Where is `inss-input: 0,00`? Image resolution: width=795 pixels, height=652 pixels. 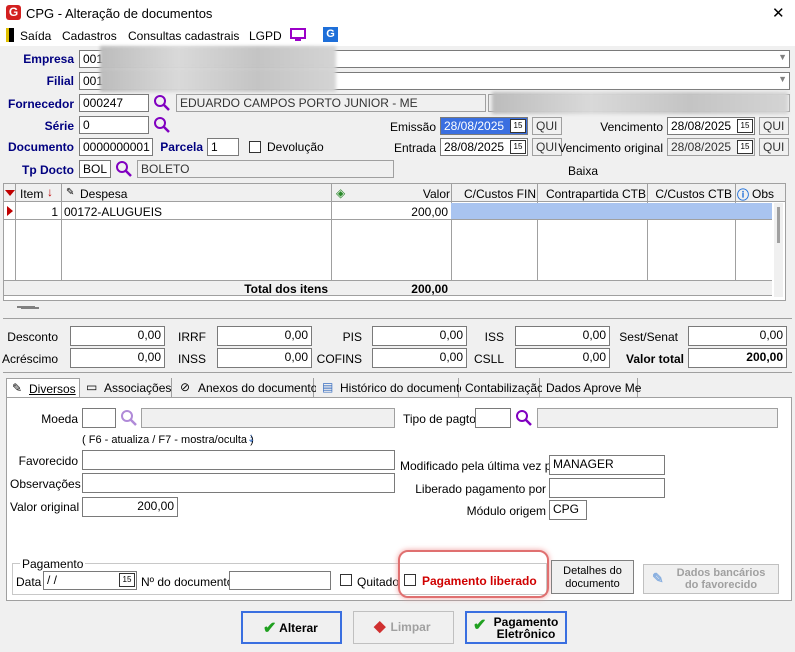
inss-input: 0,00 is located at coordinates (264, 358).